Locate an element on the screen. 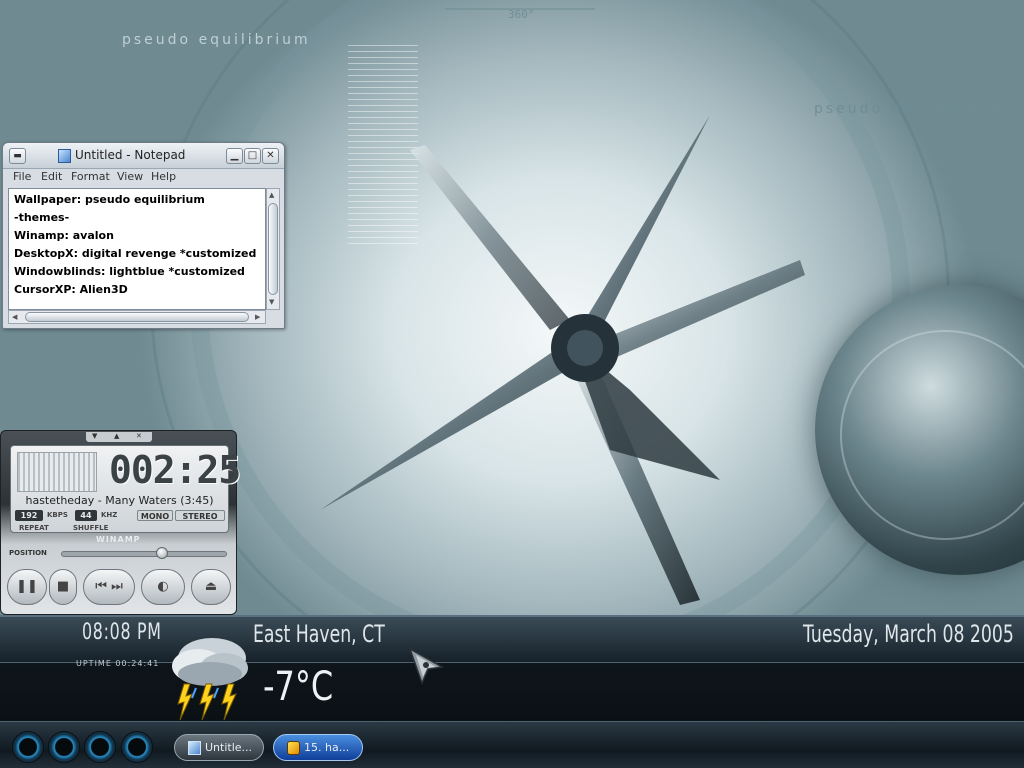 The height and width of the screenshot is (768, 1024). editor-line: DesktopX: digital revenge *customized is located at coordinates (135, 253).